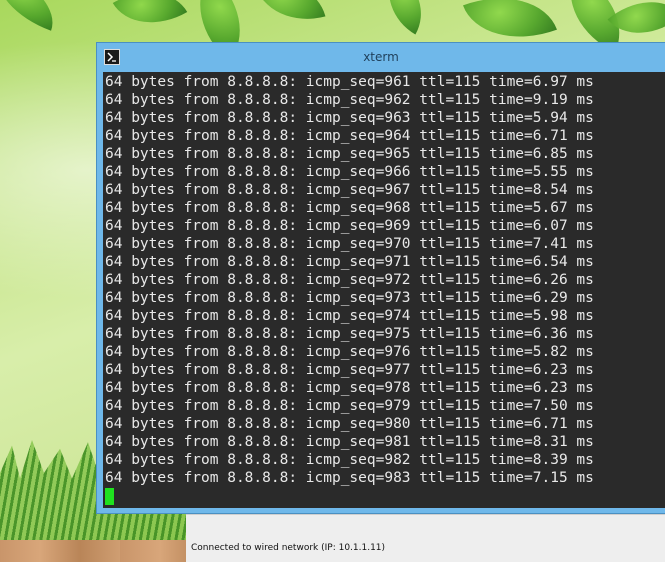 The image size is (665, 562). What do you see at coordinates (349, 496) in the screenshot?
I see `prompt-line` at bounding box center [349, 496].